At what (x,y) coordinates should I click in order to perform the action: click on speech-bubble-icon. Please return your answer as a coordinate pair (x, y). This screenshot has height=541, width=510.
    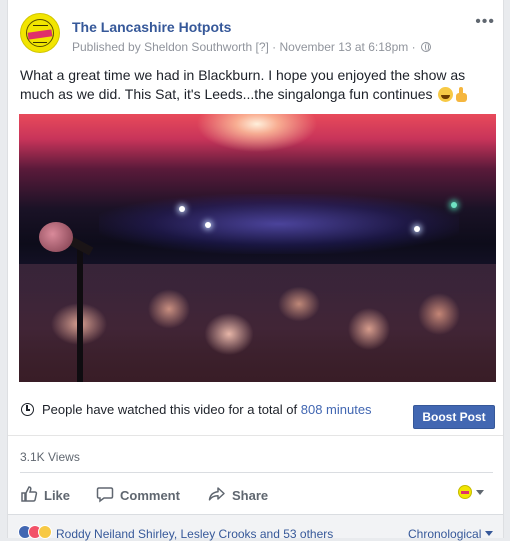
    Looking at the image, I should click on (105, 495).